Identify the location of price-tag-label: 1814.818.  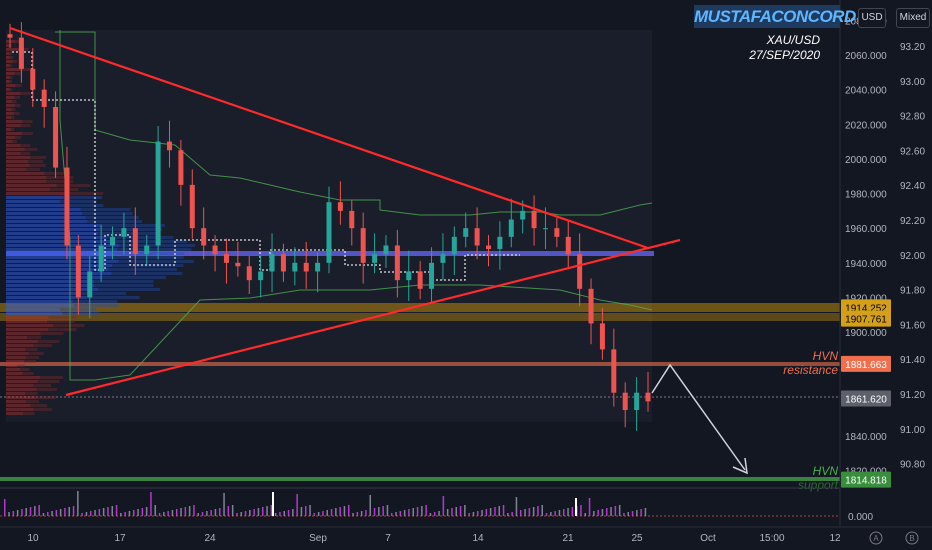
(866, 481).